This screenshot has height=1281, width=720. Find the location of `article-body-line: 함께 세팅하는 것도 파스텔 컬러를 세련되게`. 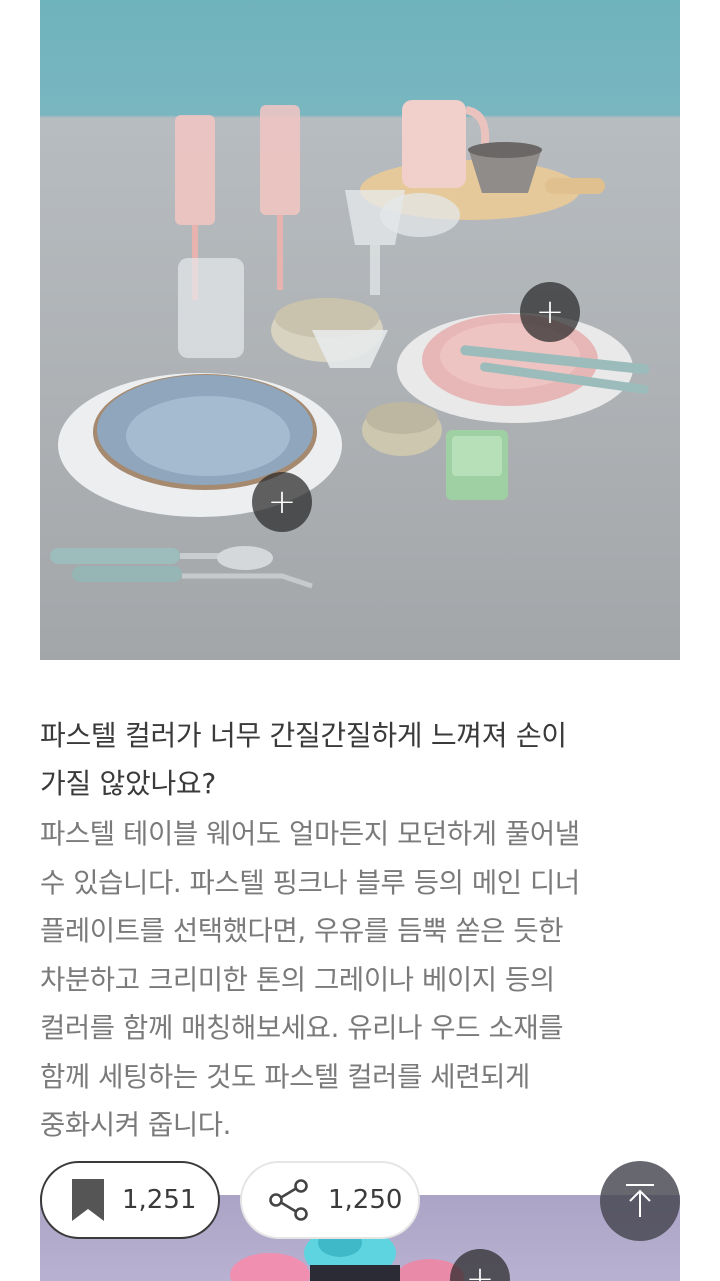

article-body-line: 함께 세팅하는 것도 파스텔 컬러를 세련되게 is located at coordinates (285, 1076).